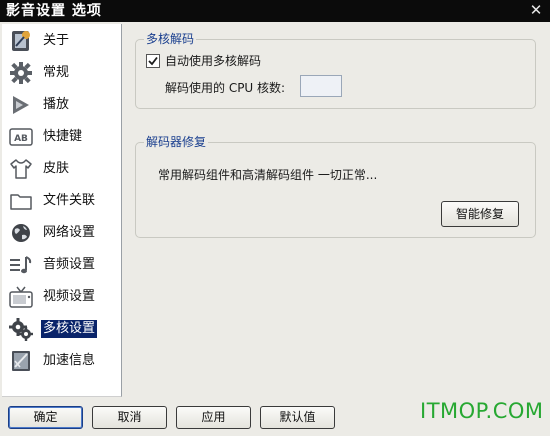 This screenshot has height=436, width=550. What do you see at coordinates (54, 11) in the screenshot?
I see `window-title: 影音设置 选项` at bounding box center [54, 11].